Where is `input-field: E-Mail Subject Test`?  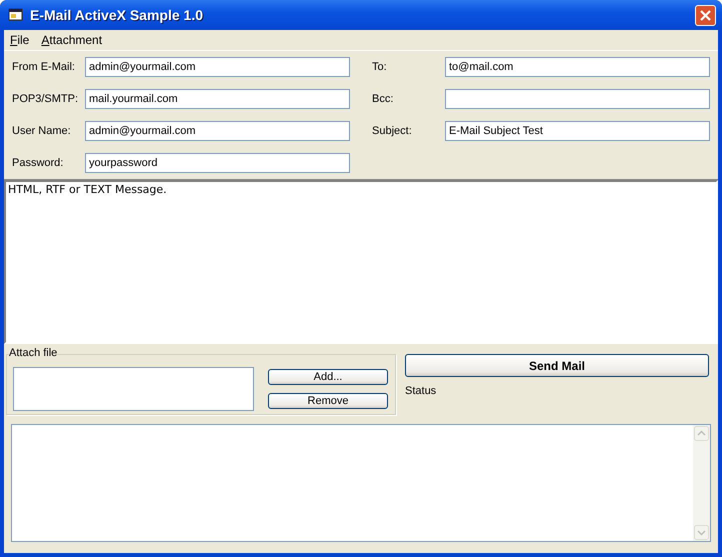 input-field: E-Mail Subject Test is located at coordinates (577, 131).